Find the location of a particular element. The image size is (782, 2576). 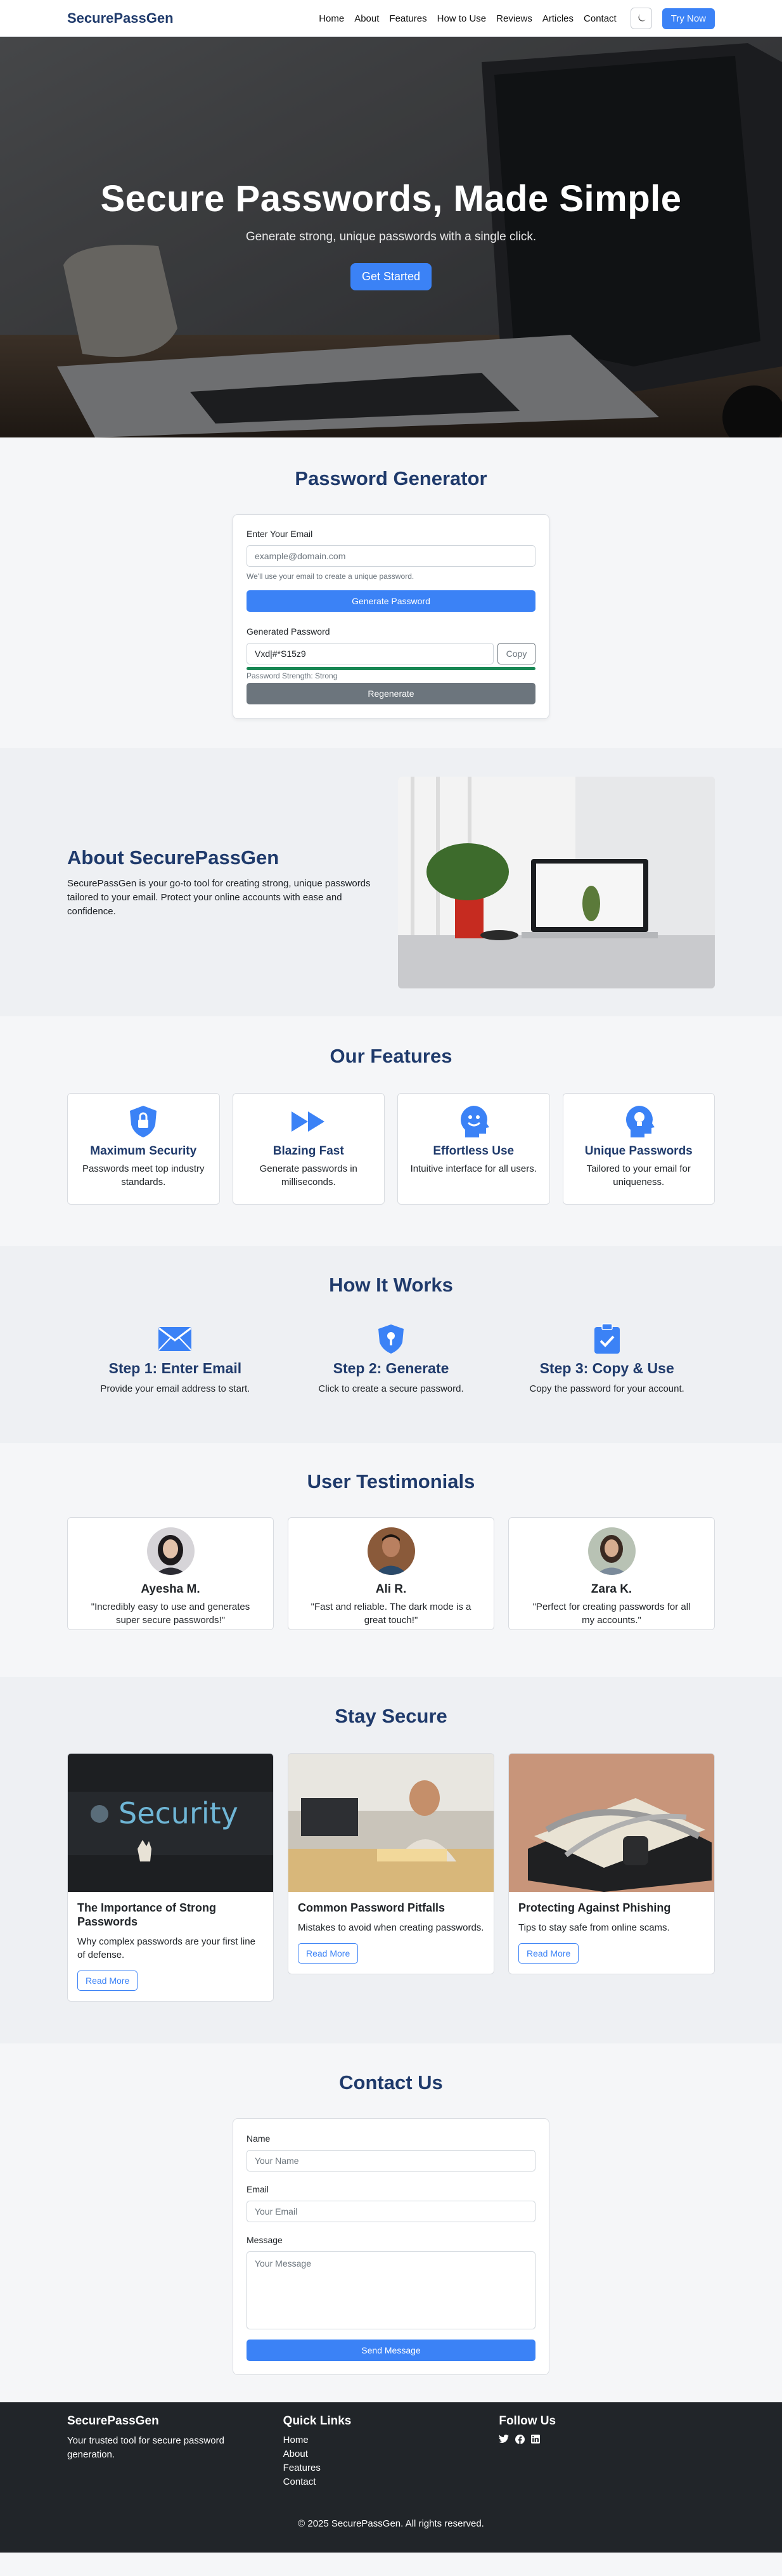

avatar is located at coordinates (170, 1551).